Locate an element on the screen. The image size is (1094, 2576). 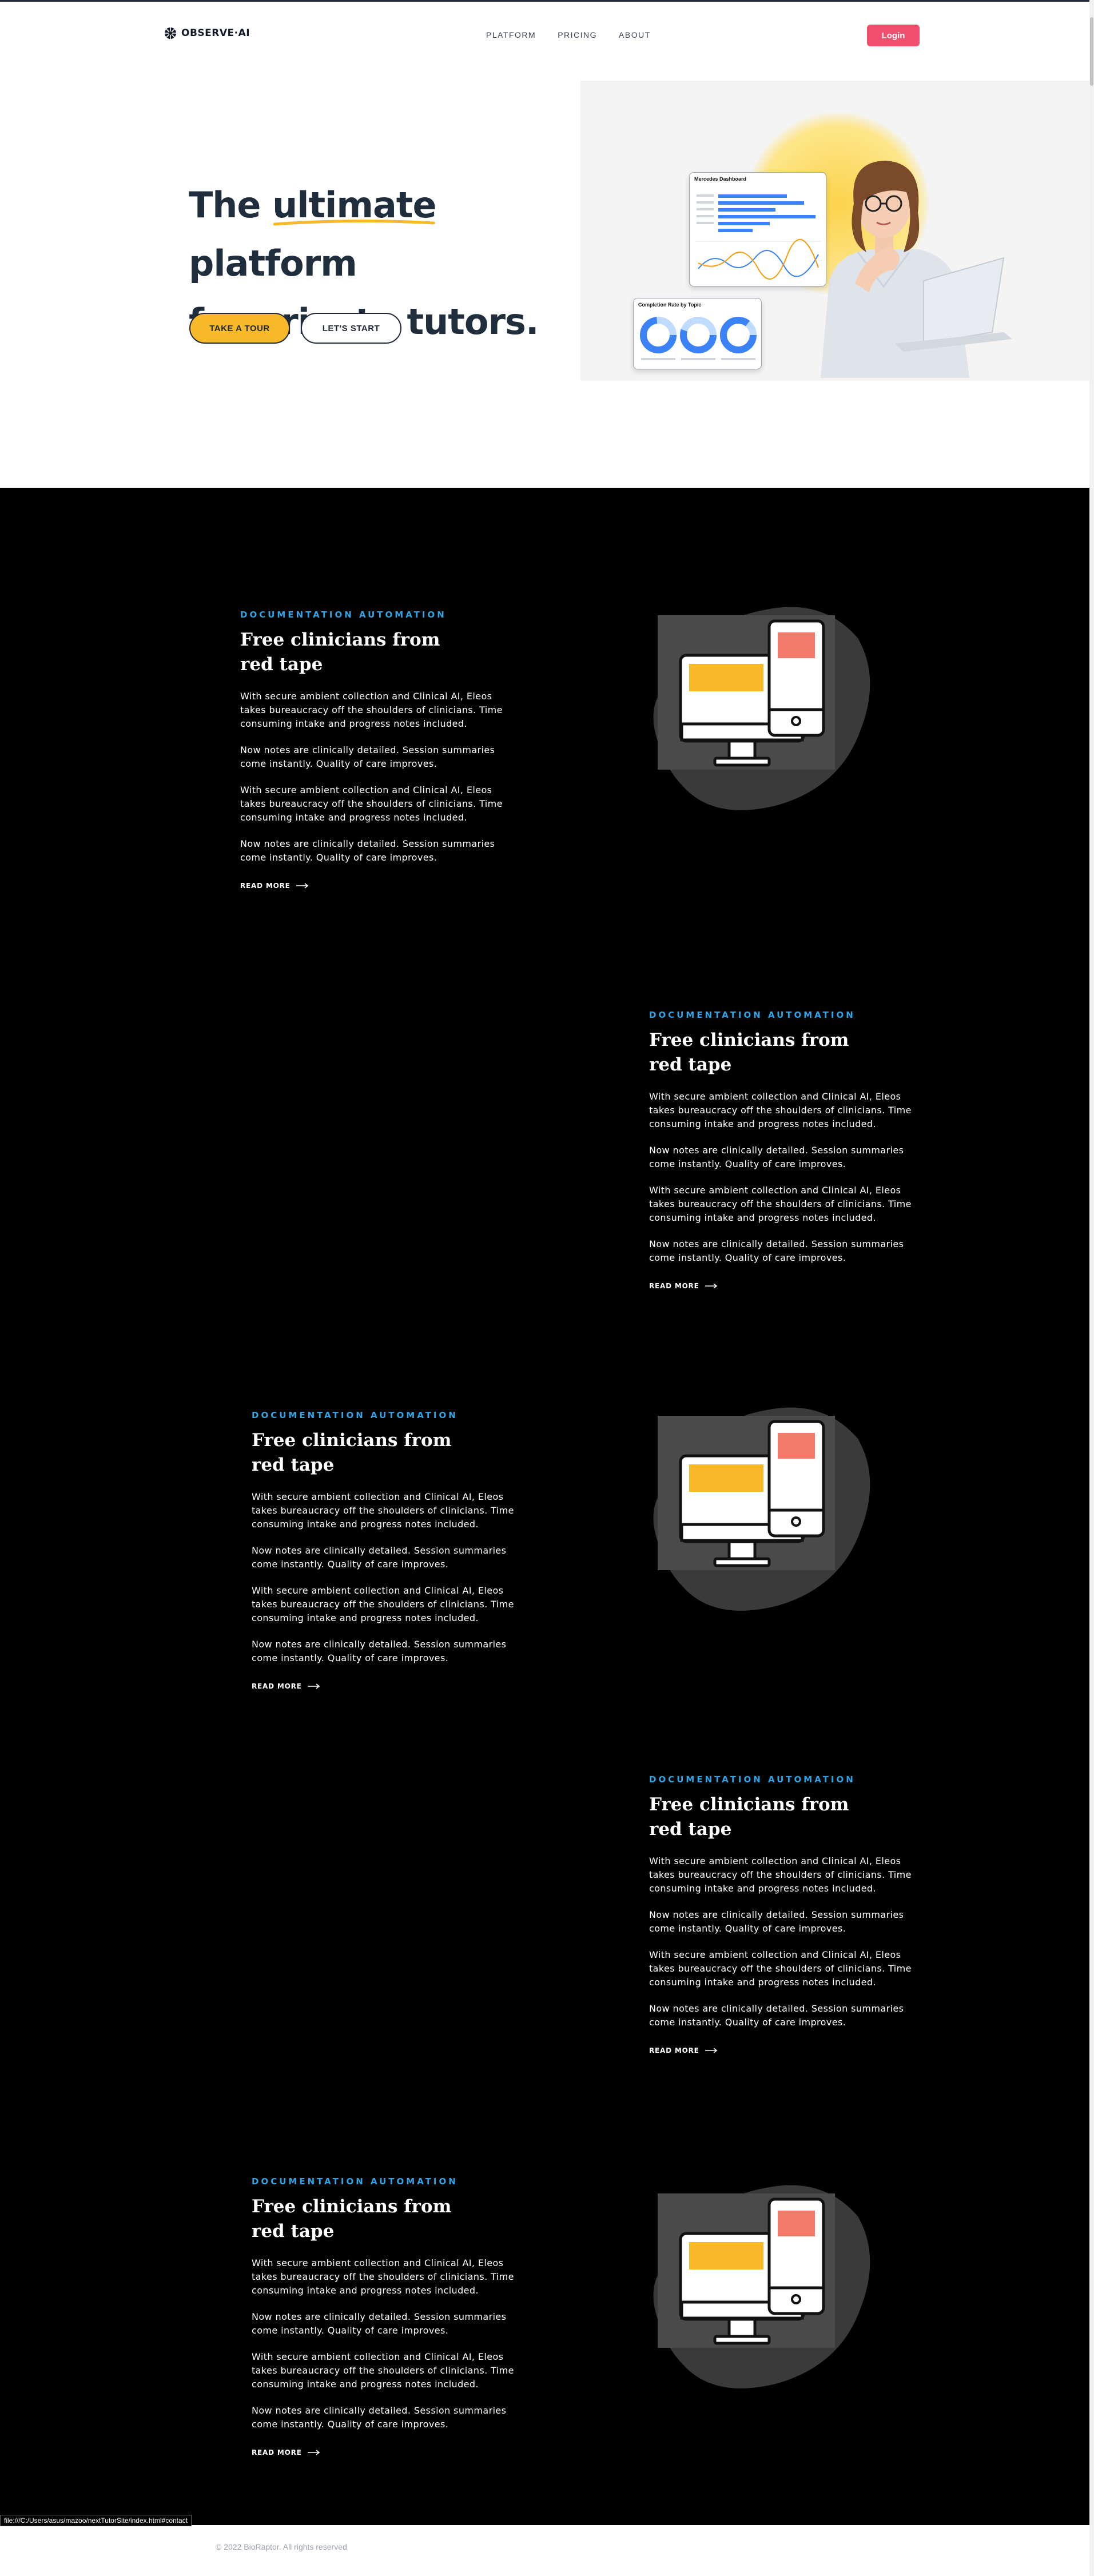
completion-rate-title: Completion Rate by Topic is located at coordinates (670, 305).